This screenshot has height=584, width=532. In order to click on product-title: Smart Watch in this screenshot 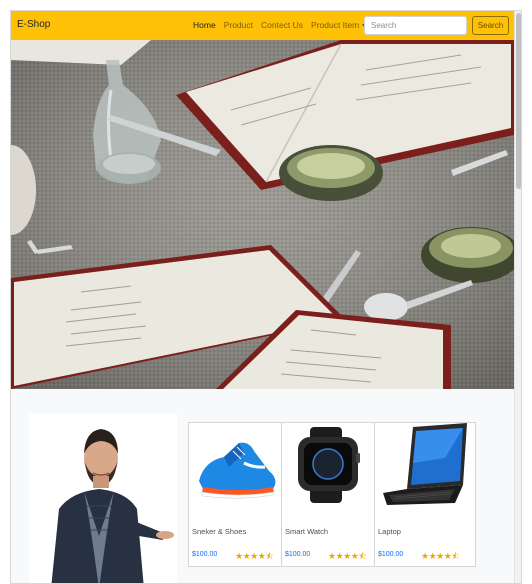, I will do `click(306, 531)`.